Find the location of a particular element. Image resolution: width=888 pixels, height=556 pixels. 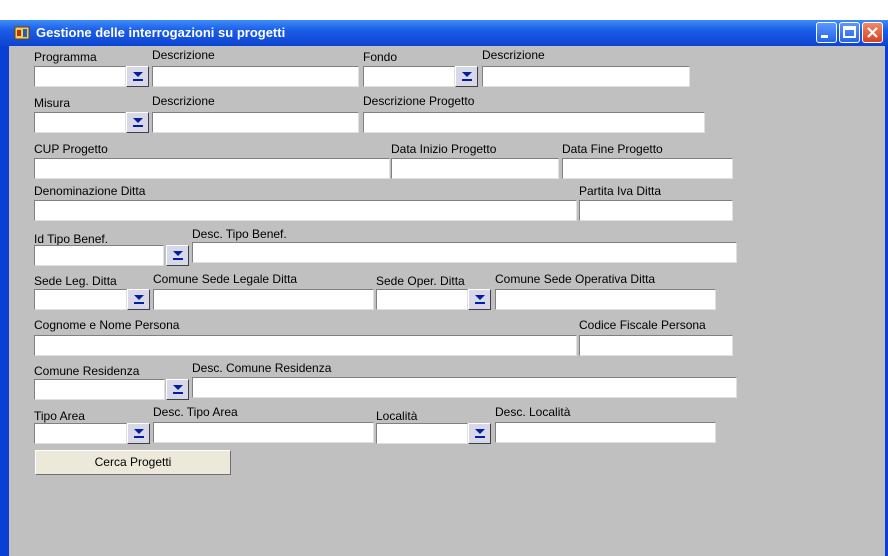

descrizione-progetto-input is located at coordinates (534, 122).